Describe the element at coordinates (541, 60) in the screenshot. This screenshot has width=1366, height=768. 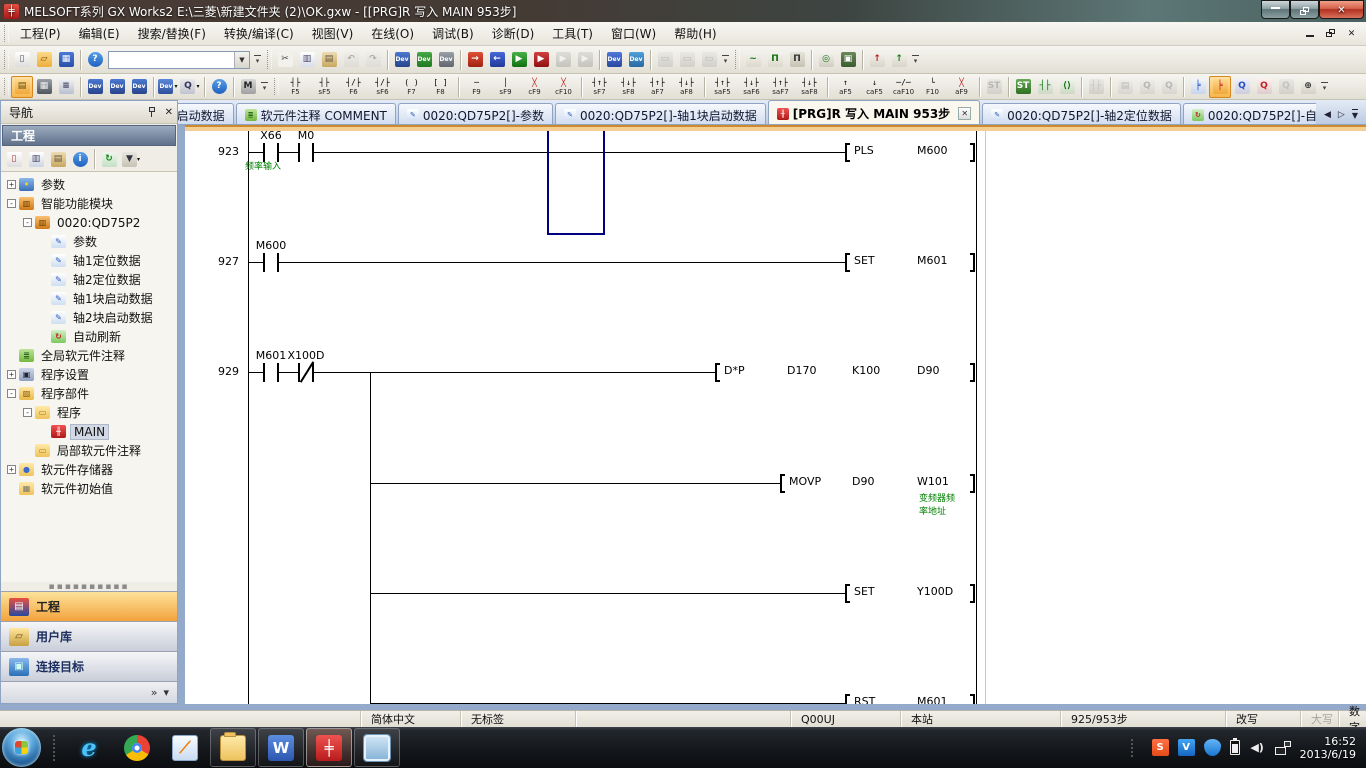
I see `monitor-stop-icon: ▶` at that location.